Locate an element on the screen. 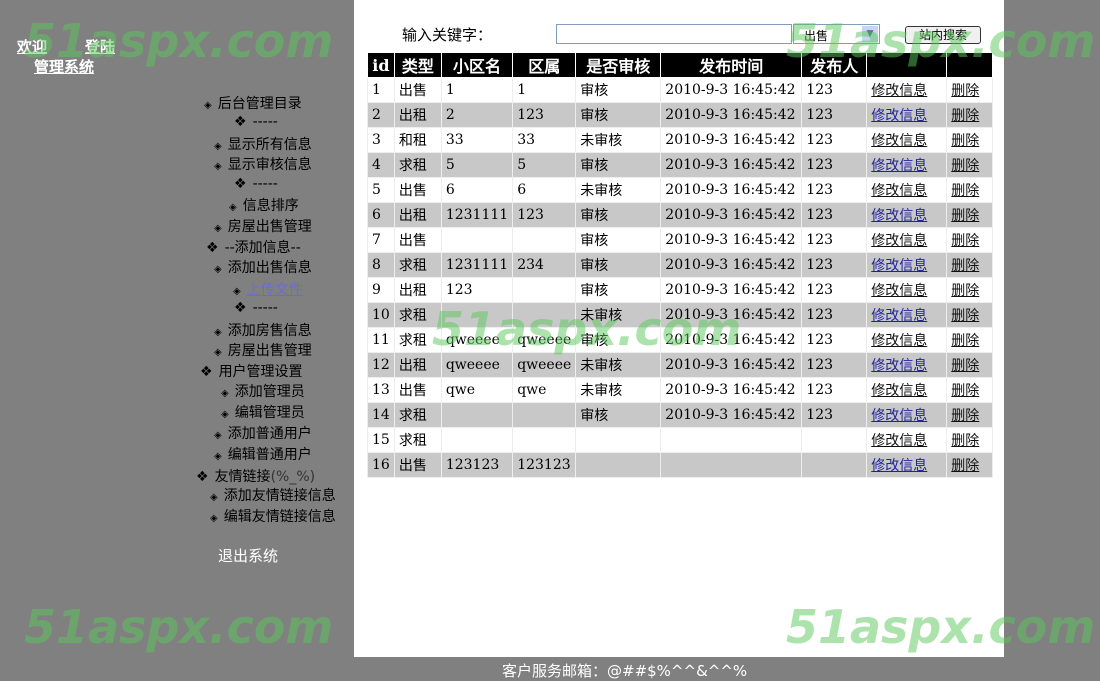 This screenshot has width=1100, height=681. column-header: 类型 is located at coordinates (417, 65).